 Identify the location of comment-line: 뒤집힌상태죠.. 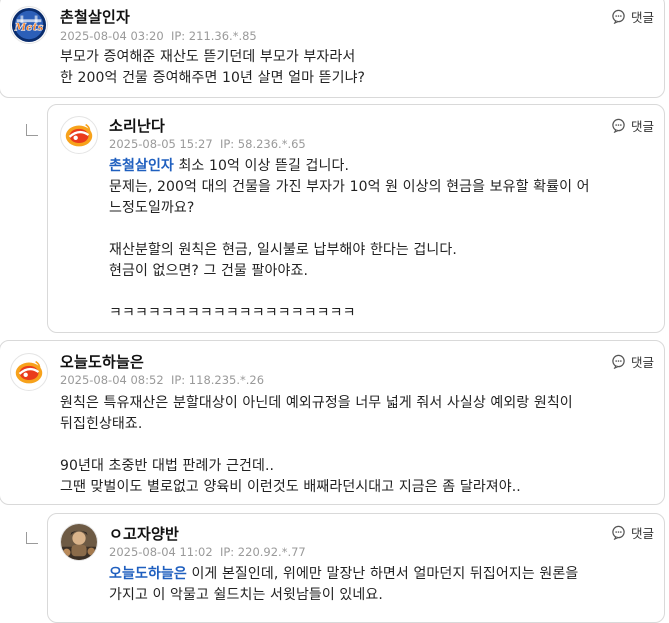
(101, 424).